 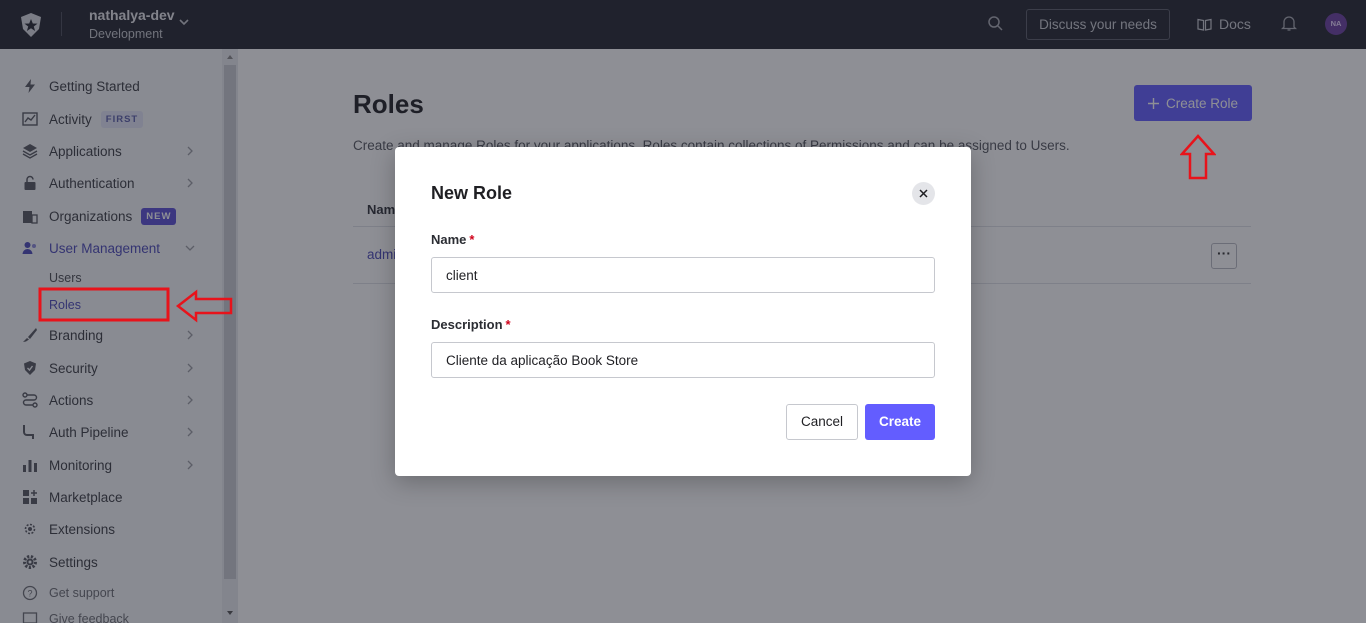 I want to click on close-button, so click(x=923, y=193).